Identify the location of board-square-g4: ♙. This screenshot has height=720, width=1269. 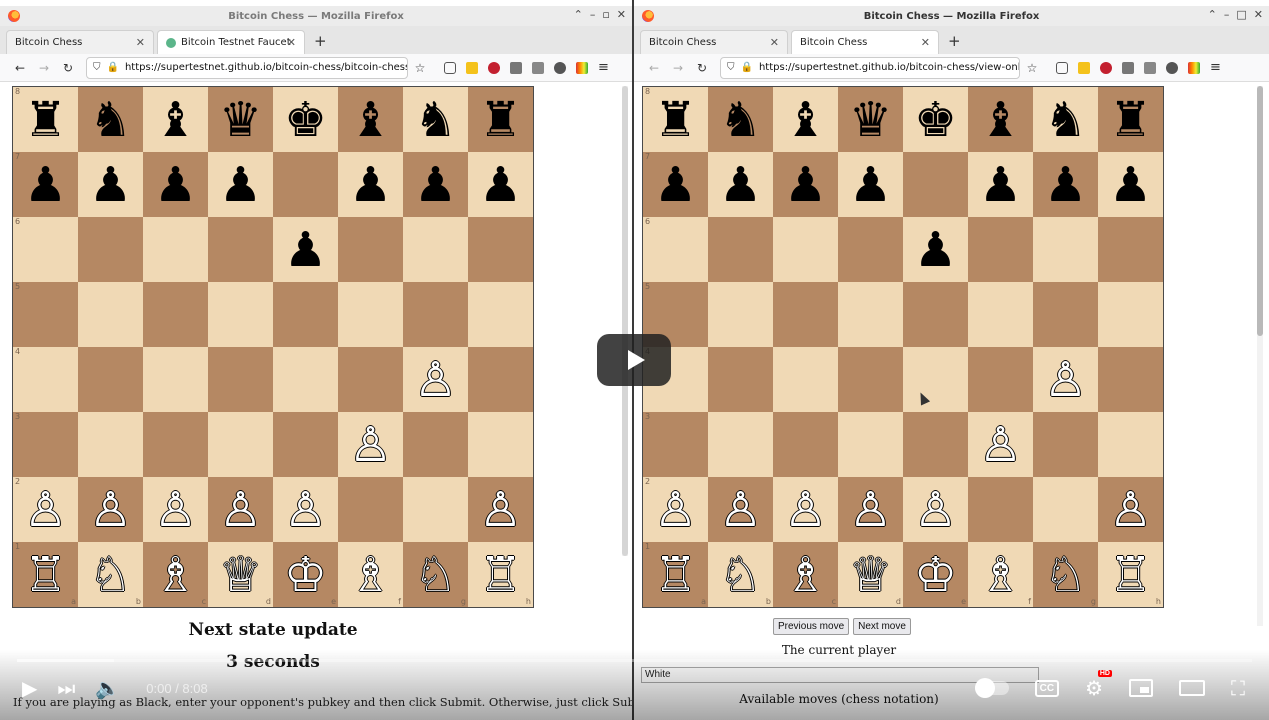
(1065, 379).